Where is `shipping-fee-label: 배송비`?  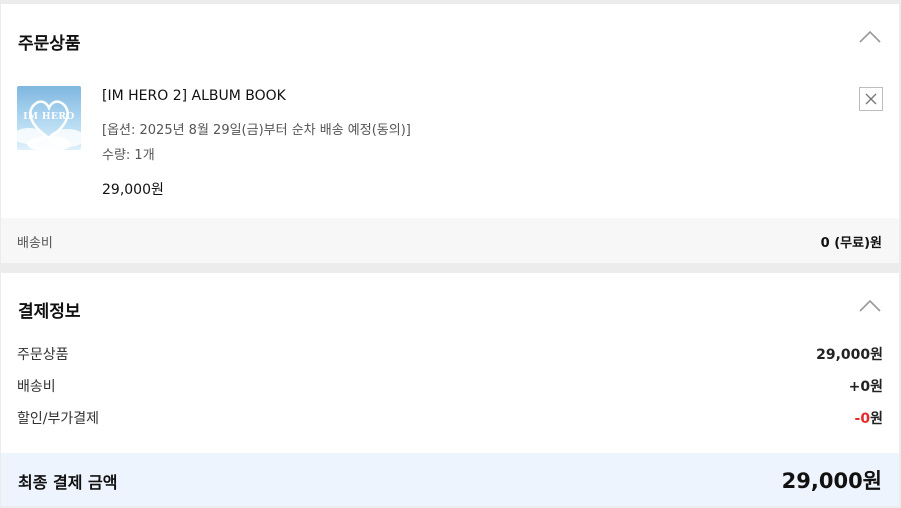 shipping-fee-label: 배송비 is located at coordinates (35, 243).